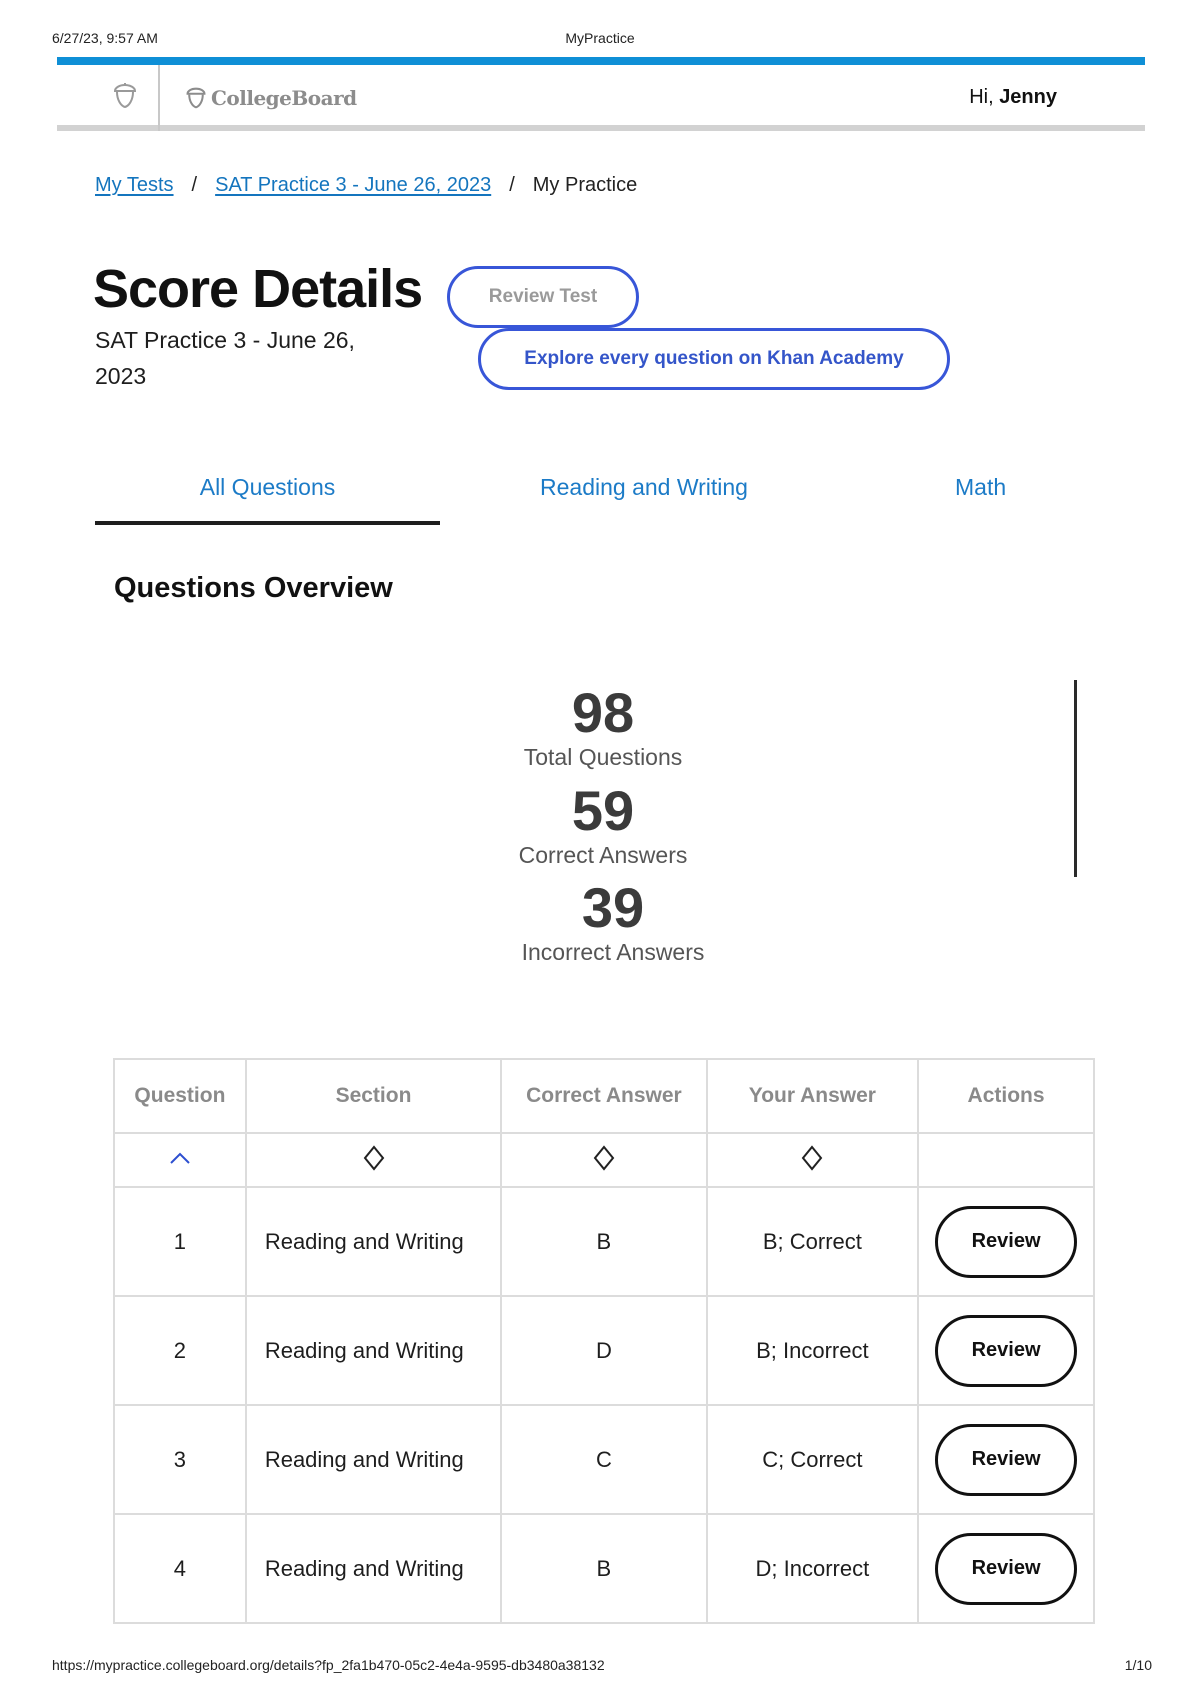 This screenshot has width=1200, height=1698. I want to click on print-page-title: MyPractice, so click(600, 38).